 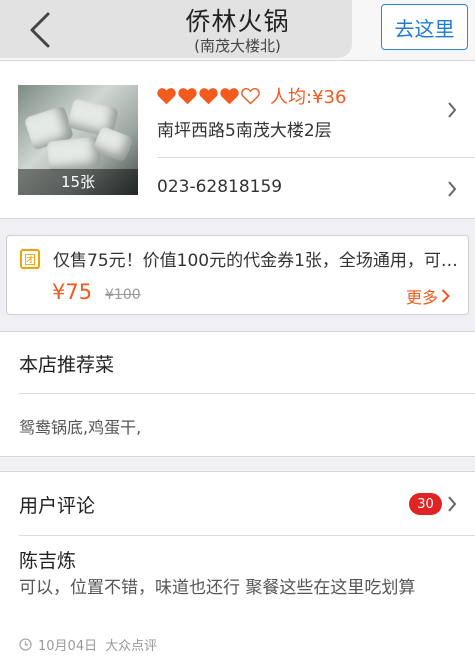 What do you see at coordinates (217, 588) in the screenshot?
I see `review-text: 可以，位置不错，味道也还行 聚餐这些在这里吃划算` at bounding box center [217, 588].